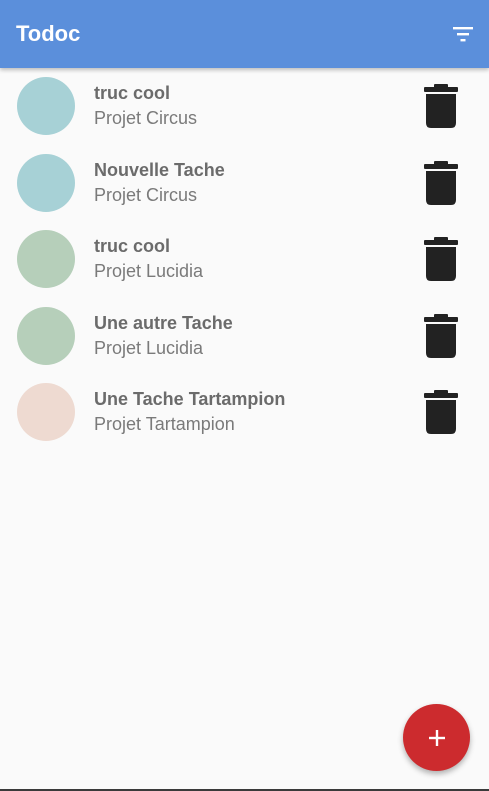 Image resolution: width=489 pixels, height=791 pixels. Describe the element at coordinates (244, 34) in the screenshot. I see `app-bar: Todoc` at that location.